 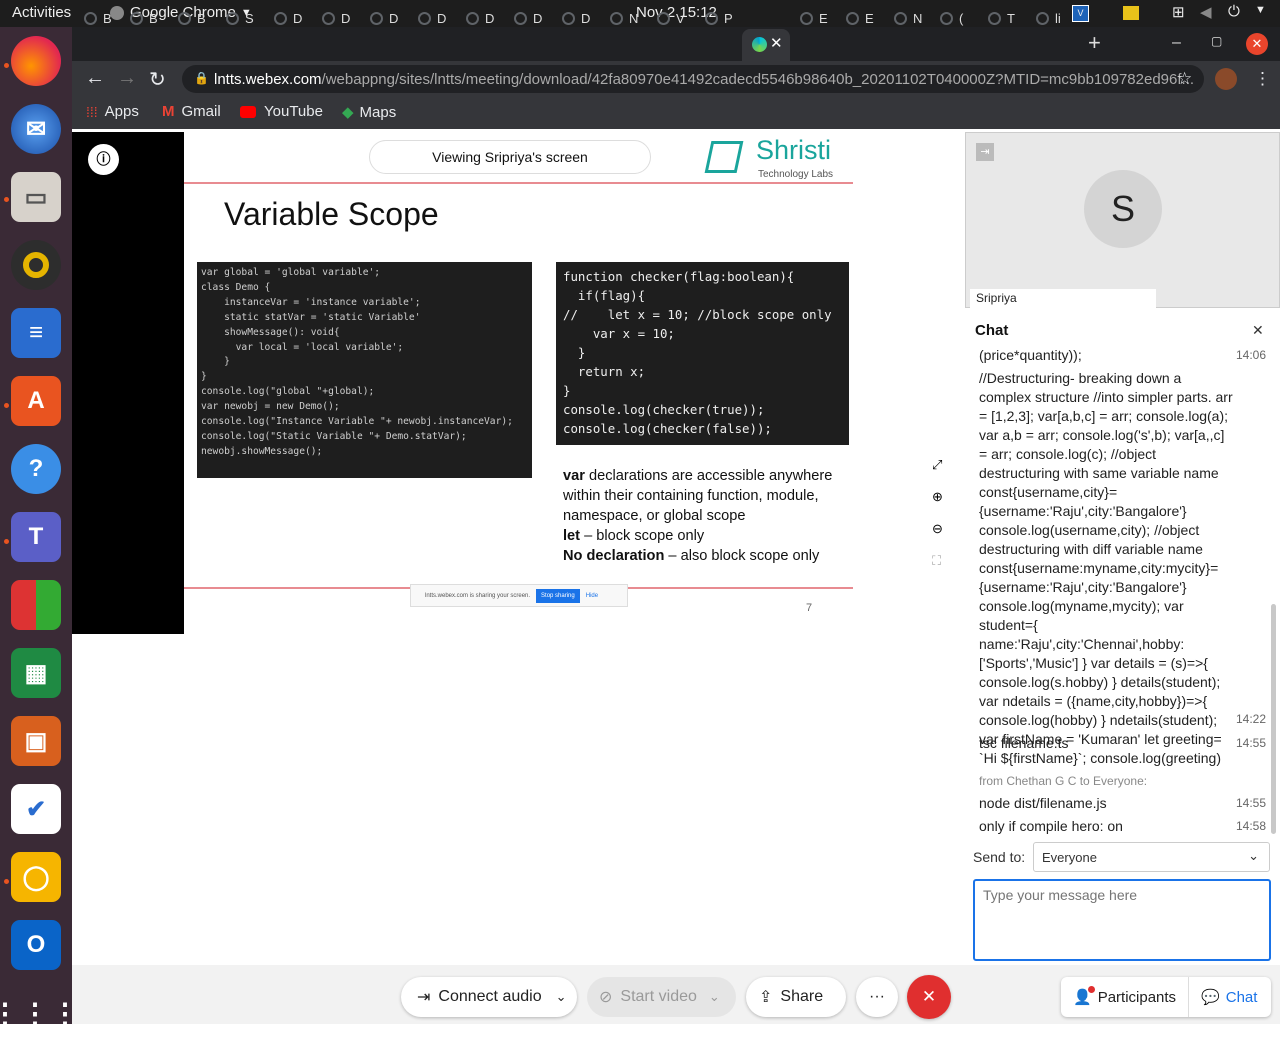 What do you see at coordinates (95, 78) in the screenshot?
I see `back-icon: ←` at bounding box center [95, 78].